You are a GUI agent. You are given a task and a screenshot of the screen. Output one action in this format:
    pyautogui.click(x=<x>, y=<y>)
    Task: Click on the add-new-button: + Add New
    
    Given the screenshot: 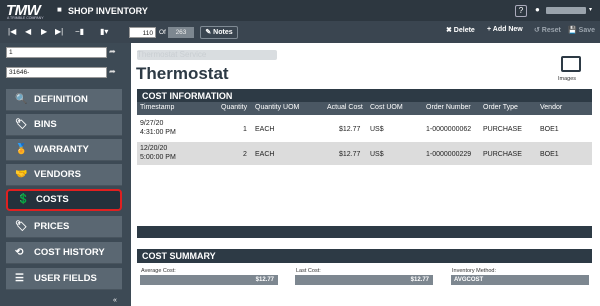 What is the action you would take?
    pyautogui.click(x=505, y=29)
    